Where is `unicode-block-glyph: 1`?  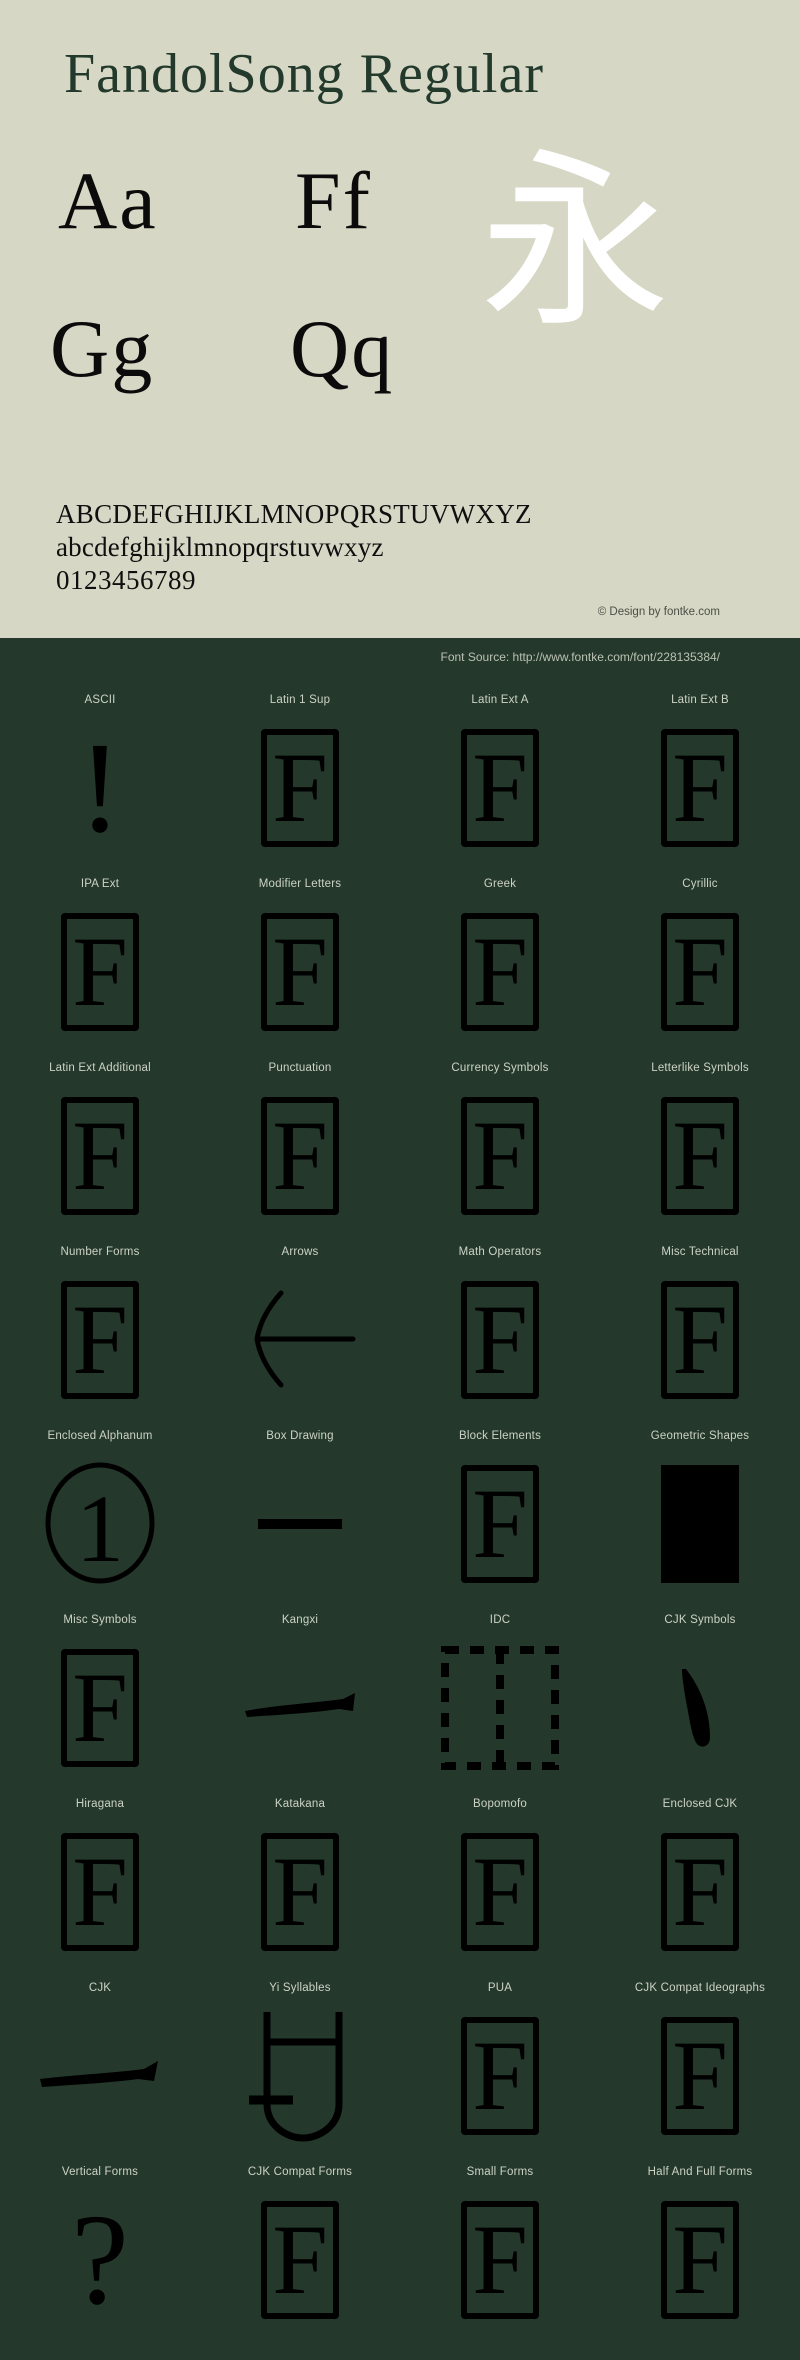
unicode-block-glyph: 1 is located at coordinates (100, 1528).